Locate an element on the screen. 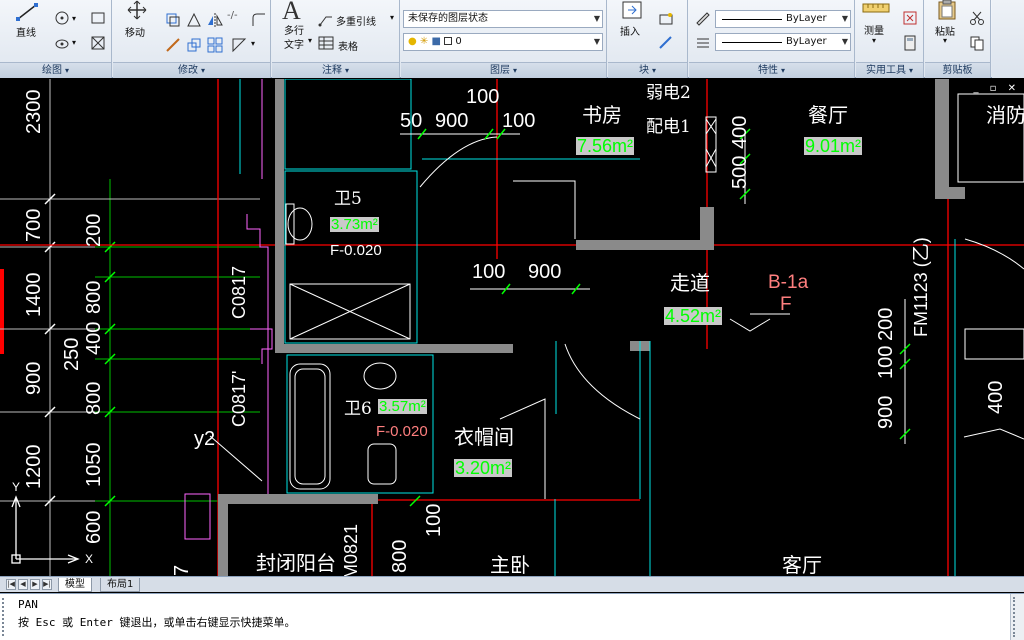  viewport-controls: _ ▫ ✕ is located at coordinates (996, 88).